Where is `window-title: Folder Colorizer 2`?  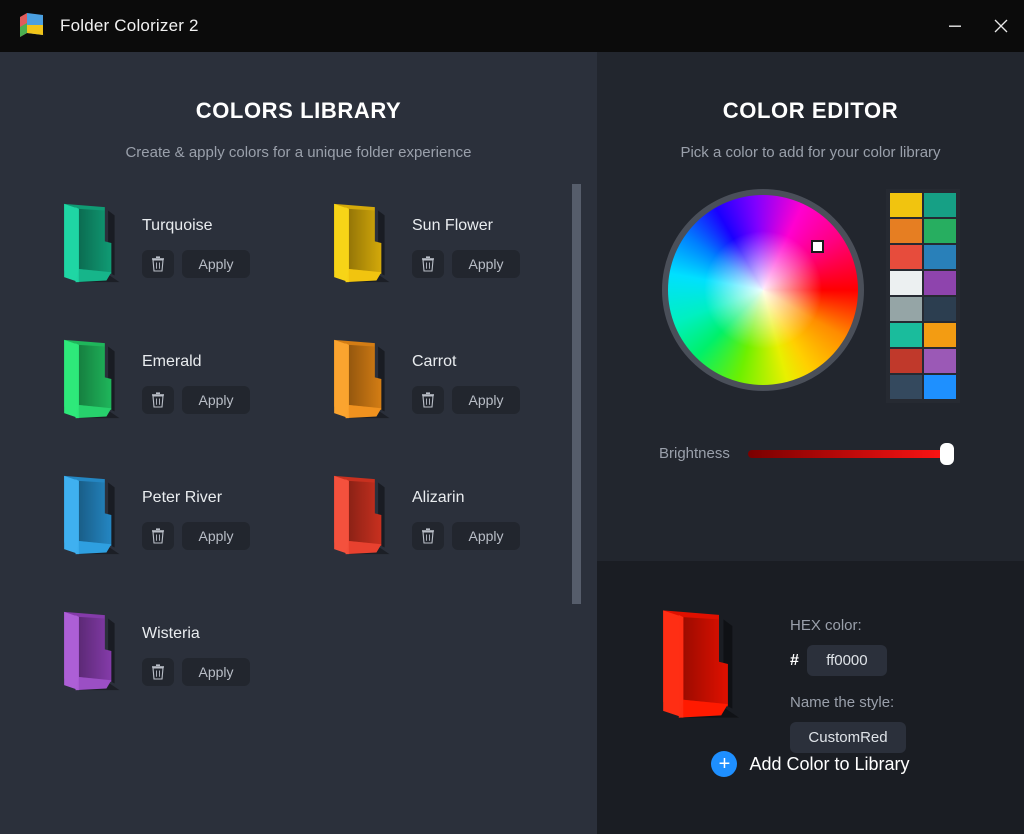 window-title: Folder Colorizer 2 is located at coordinates (129, 25).